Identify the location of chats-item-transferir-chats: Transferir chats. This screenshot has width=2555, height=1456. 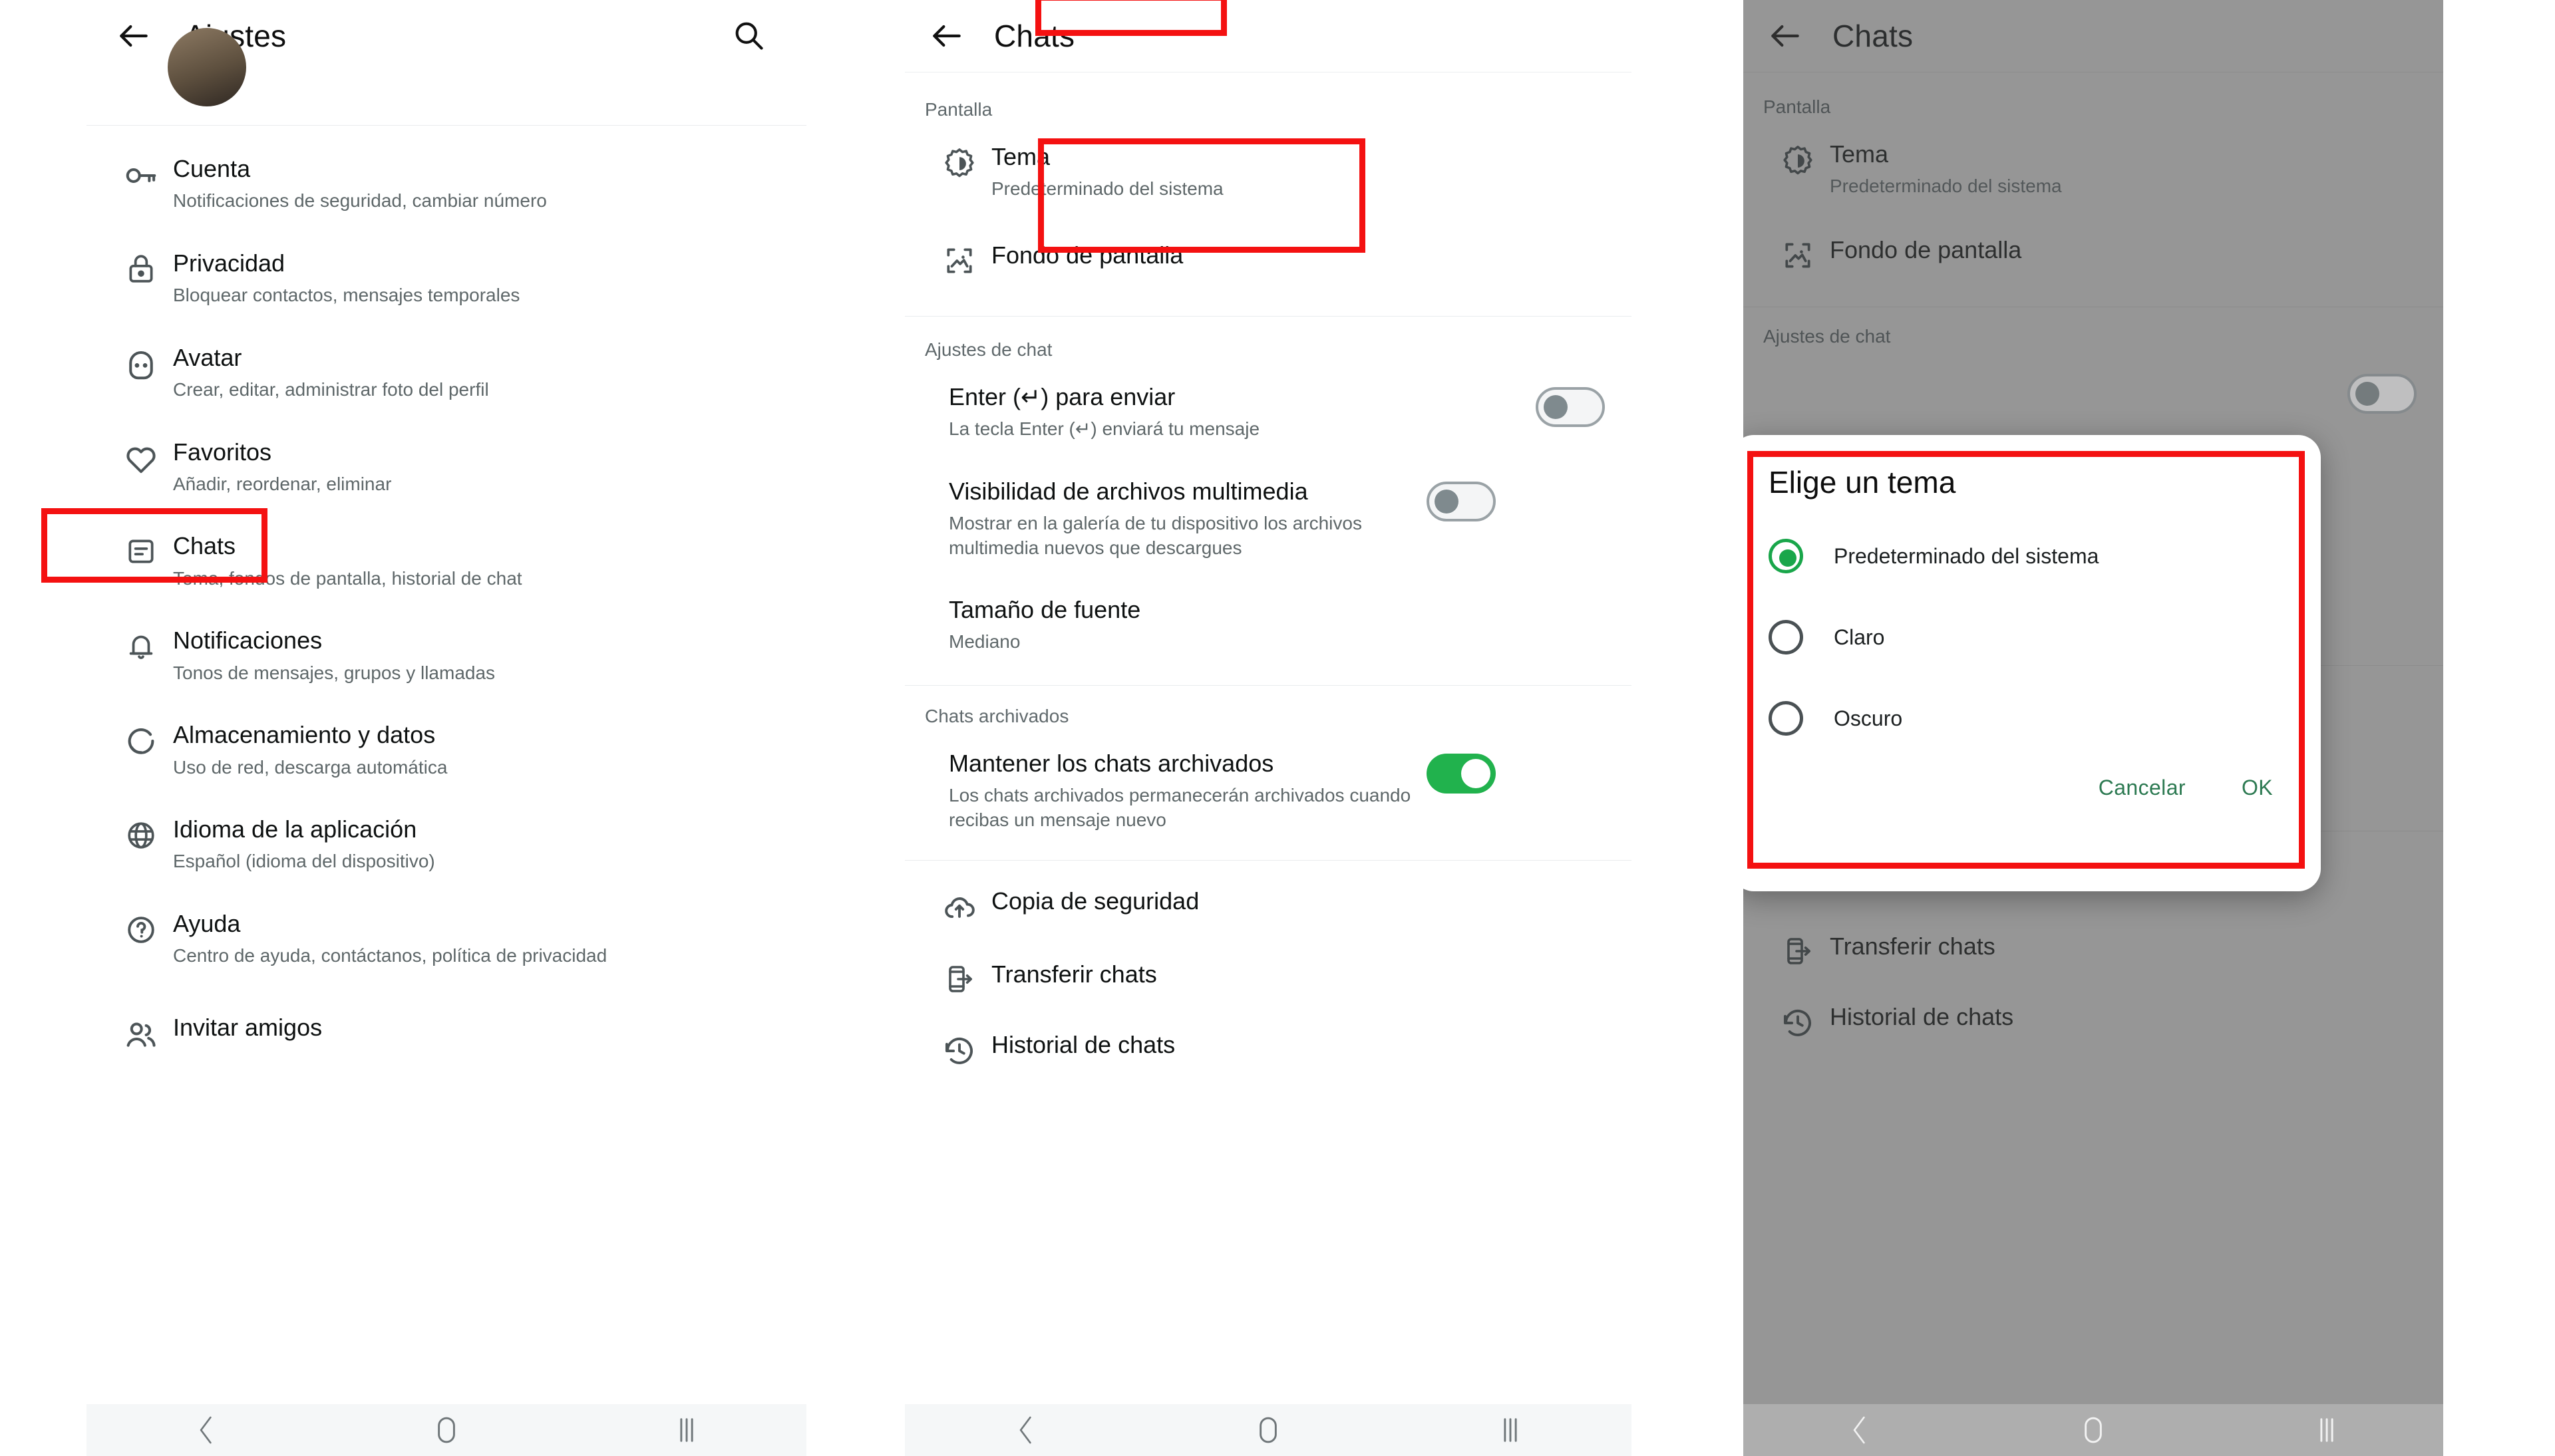
(1268, 977).